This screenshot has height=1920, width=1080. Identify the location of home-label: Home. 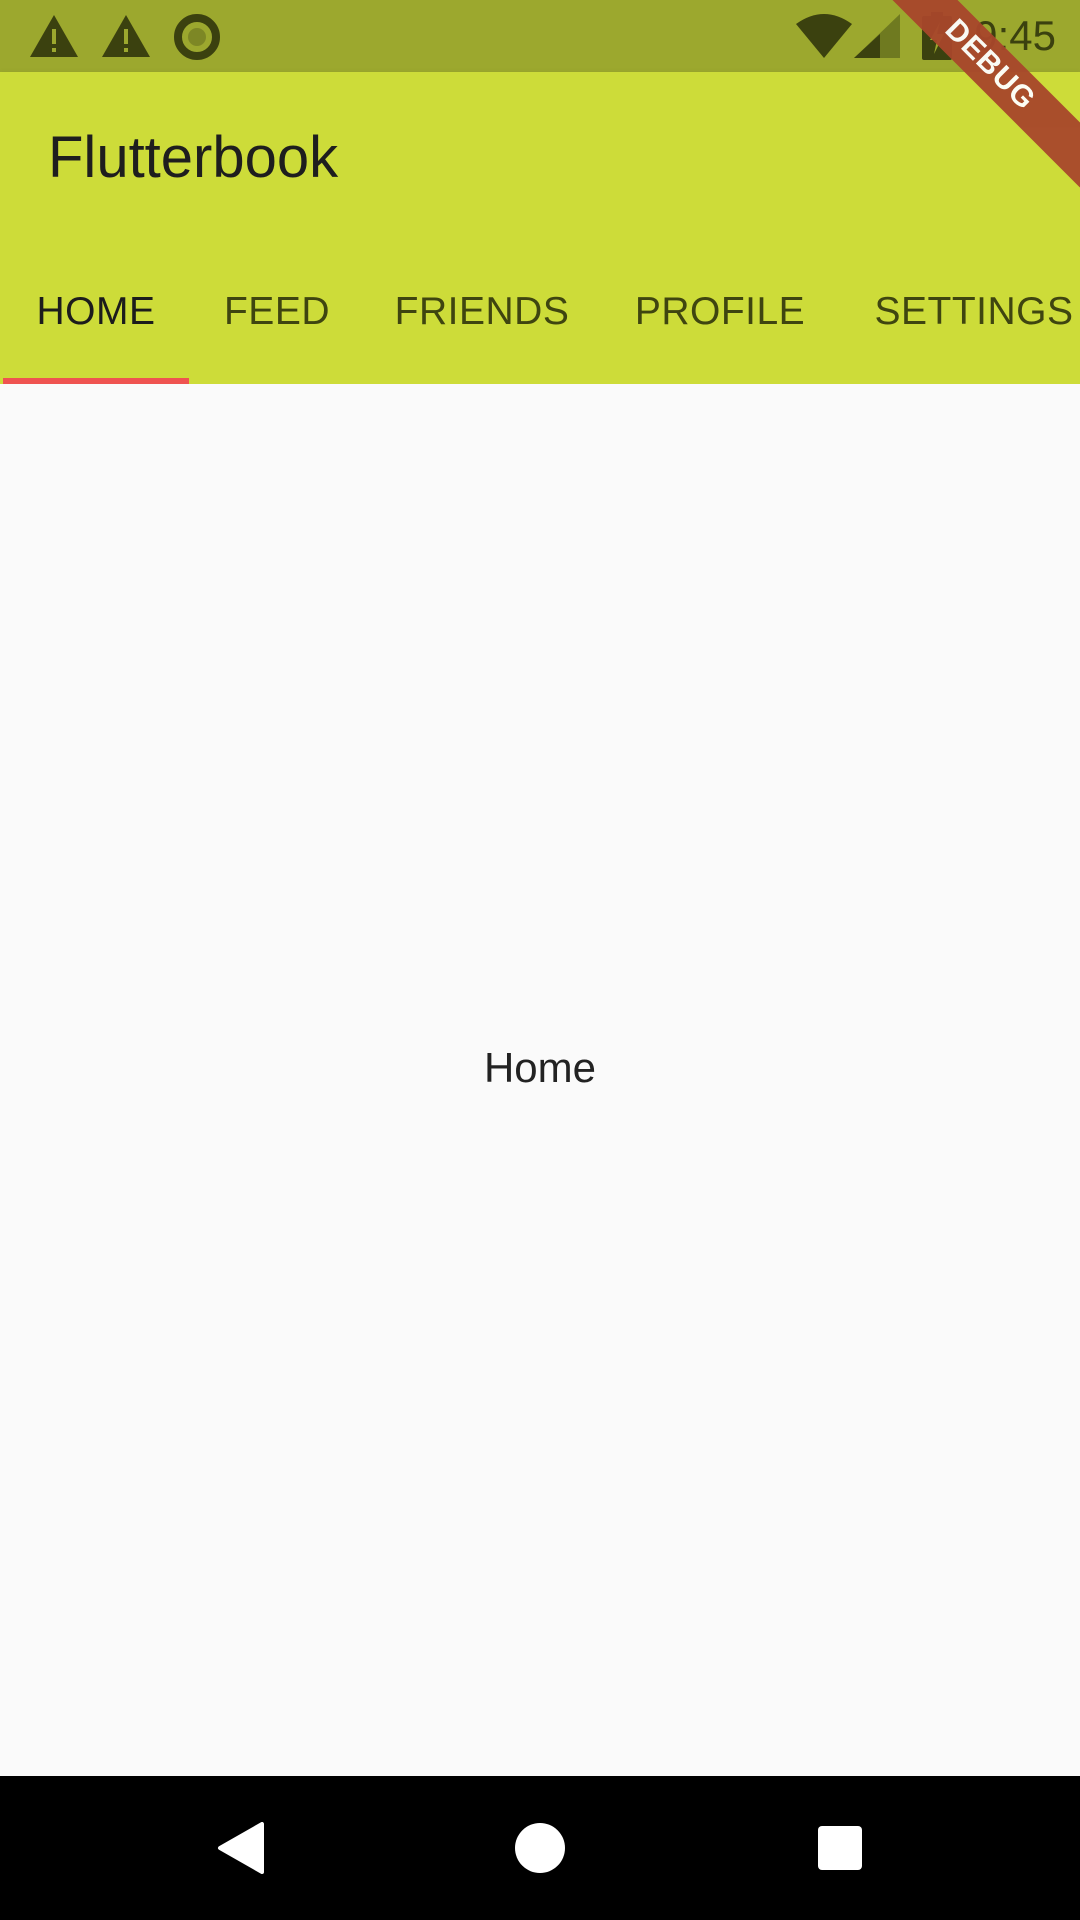
(540, 1067).